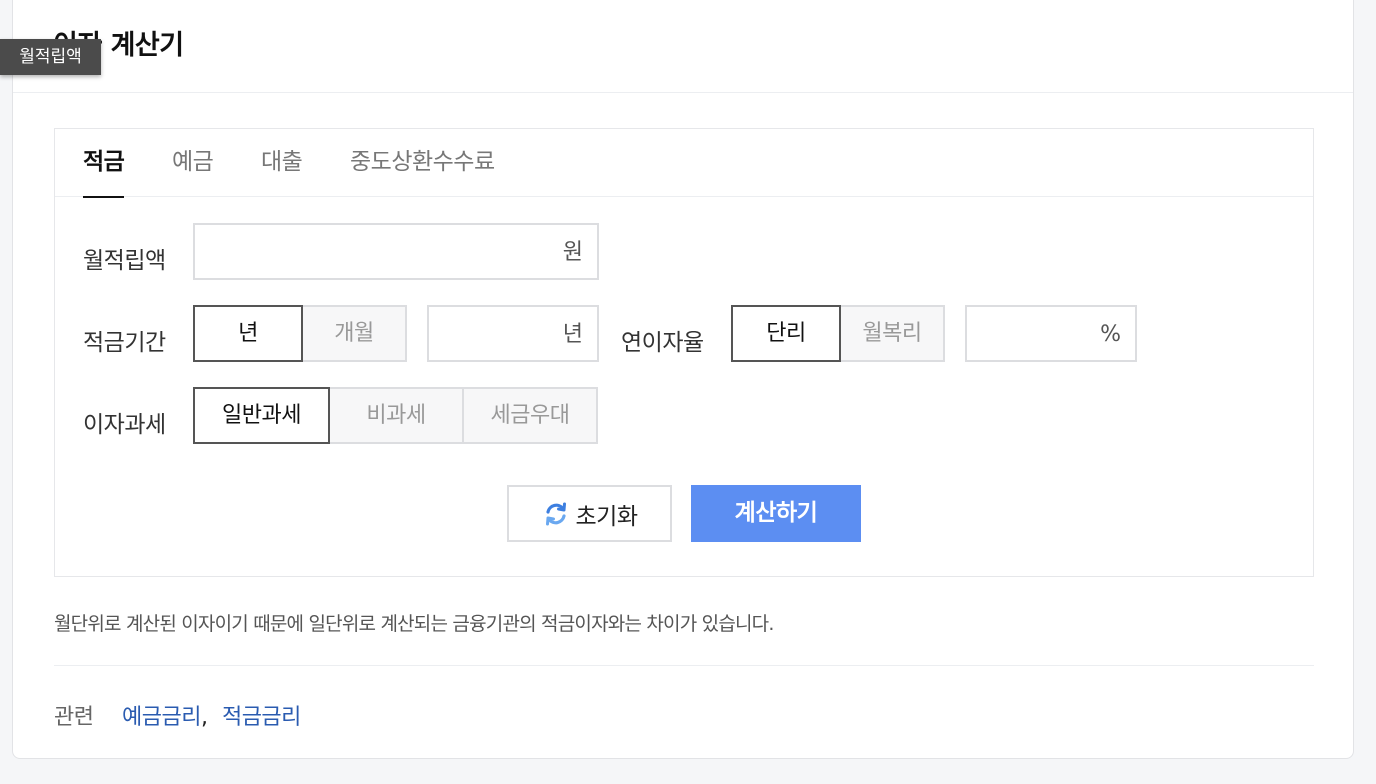 This screenshot has height=784, width=1376. Describe the element at coordinates (261, 717) in the screenshot. I see `link-savings-rate: 적금금리` at that location.